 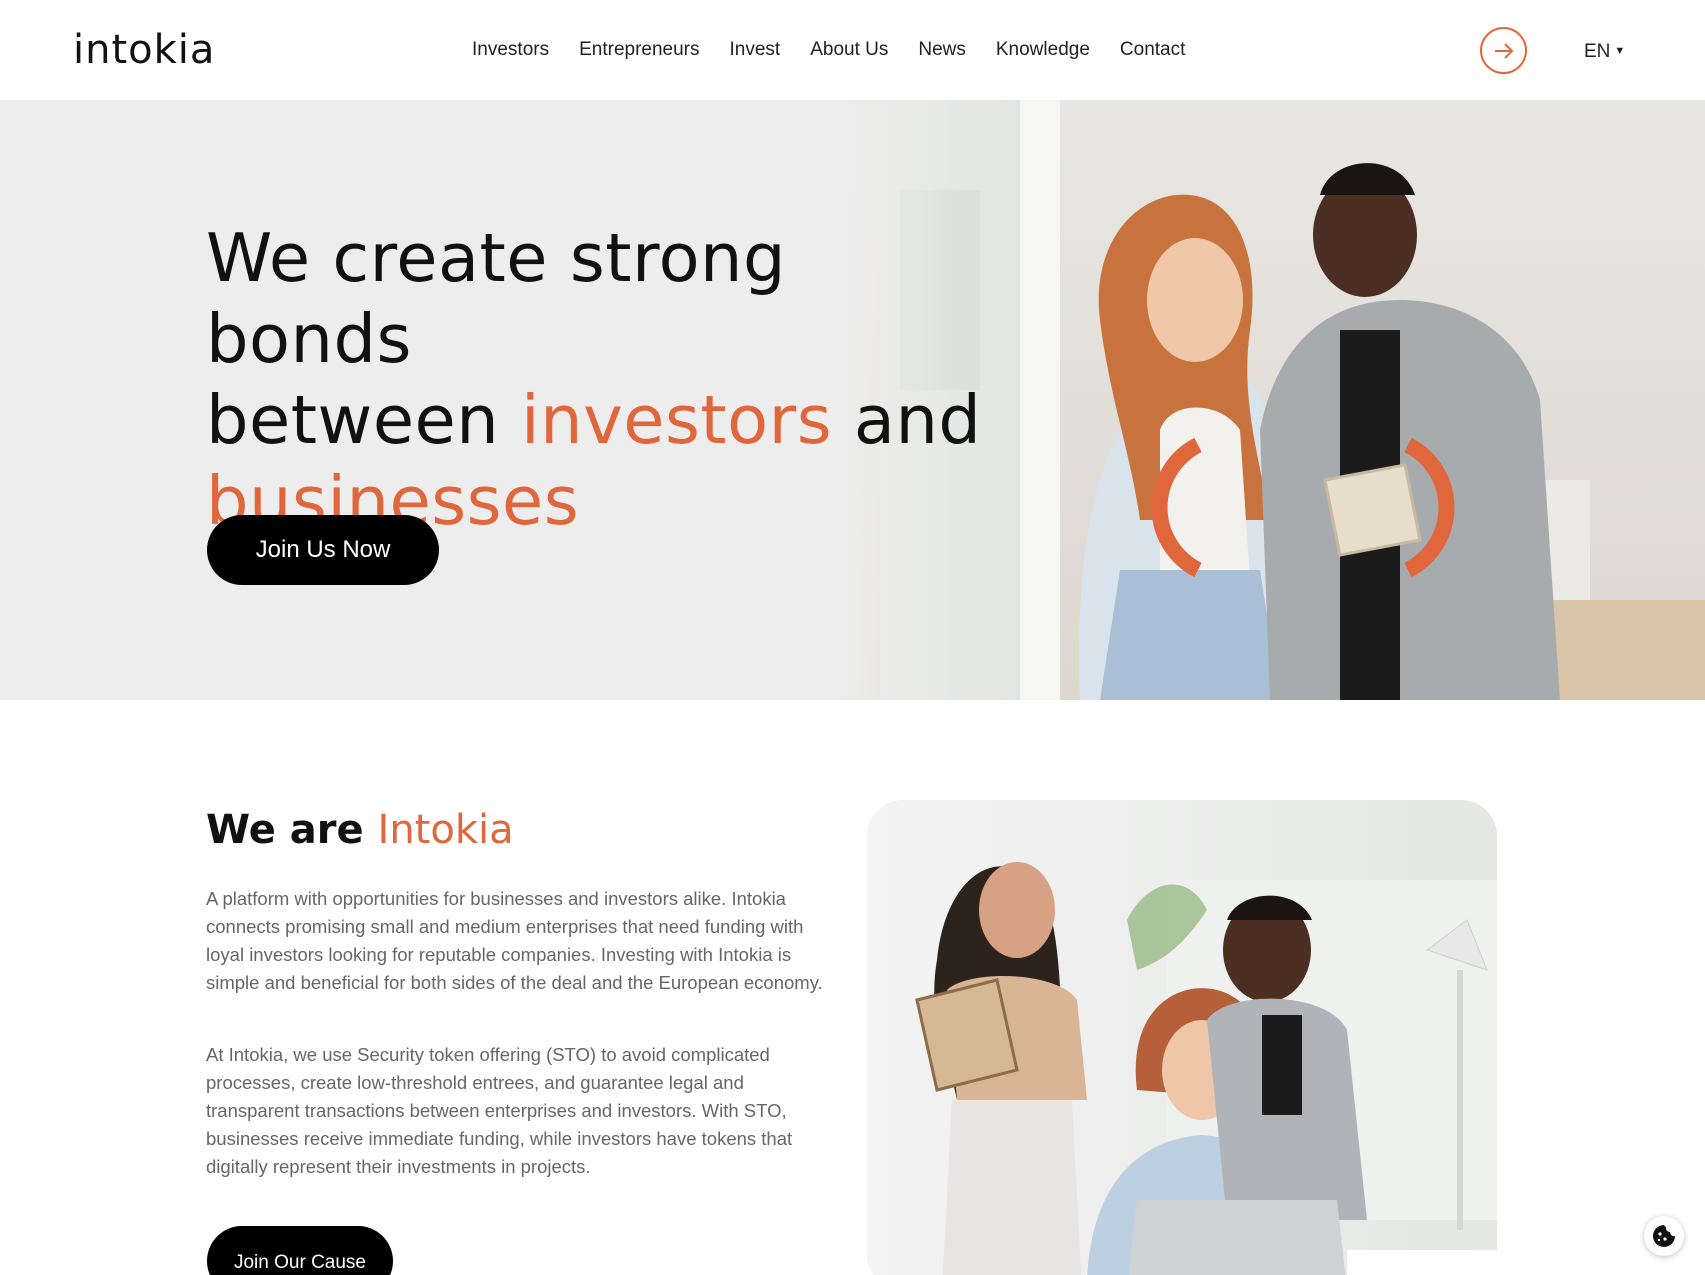 I want to click on arrow-right-icon, so click(x=1503, y=50).